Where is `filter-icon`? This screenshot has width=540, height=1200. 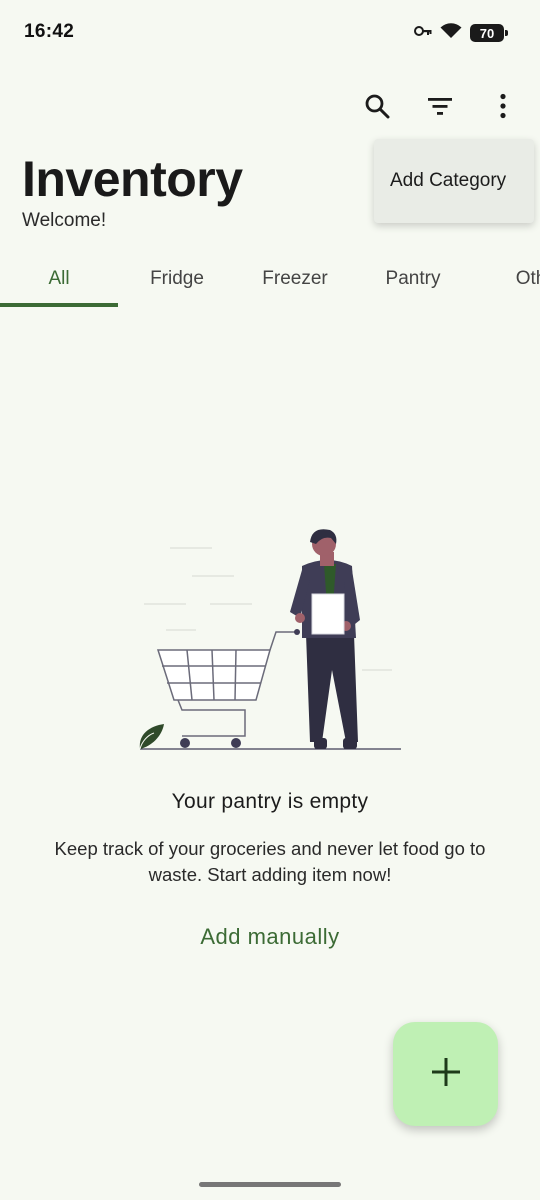
filter-icon is located at coordinates (440, 108).